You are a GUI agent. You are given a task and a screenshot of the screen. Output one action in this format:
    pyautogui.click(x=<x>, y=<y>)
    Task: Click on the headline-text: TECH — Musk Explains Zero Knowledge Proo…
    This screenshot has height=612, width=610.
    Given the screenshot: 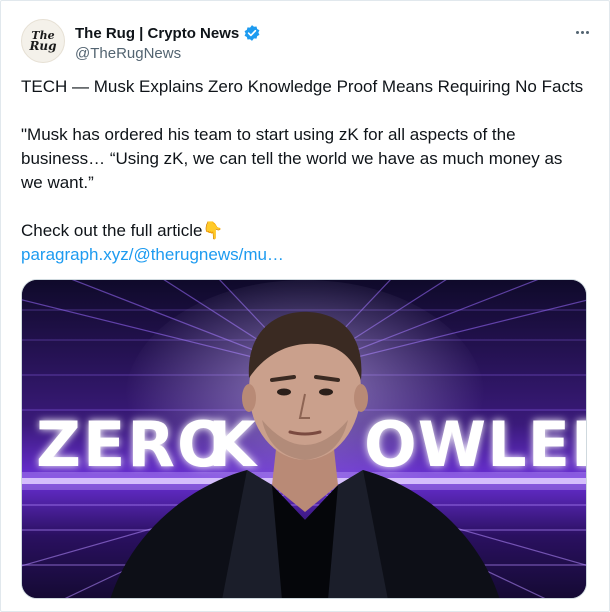 What is the action you would take?
    pyautogui.click(x=302, y=86)
    